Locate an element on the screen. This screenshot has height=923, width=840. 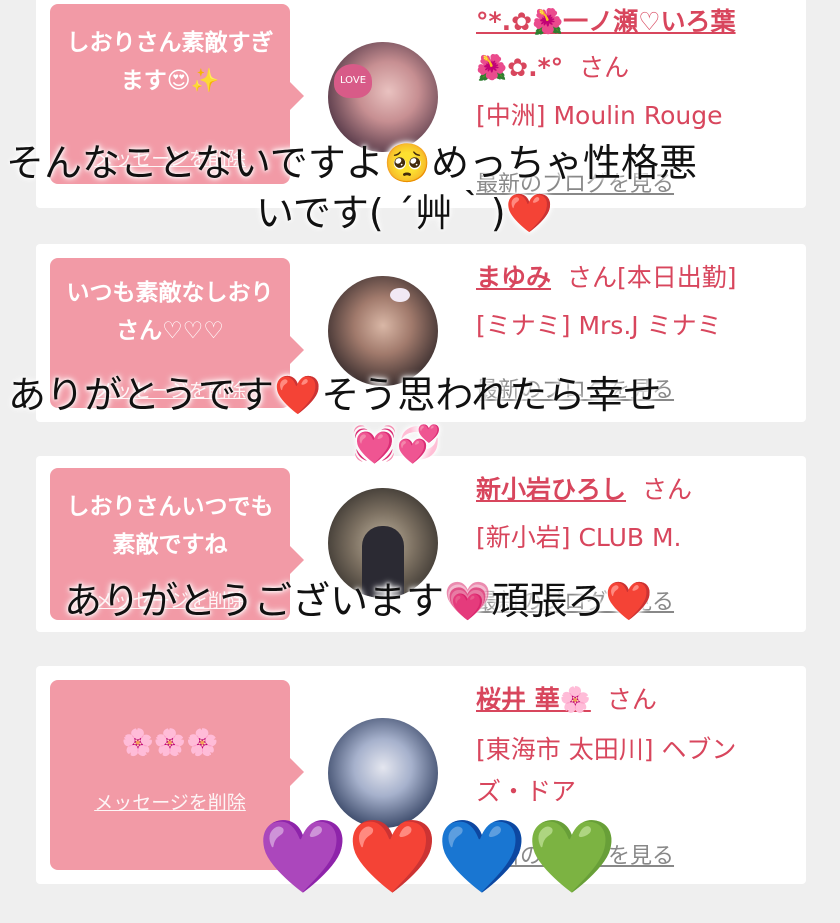
sender-name-link: °*.✿🌺一ノ瀬♡いろ葉 is located at coordinates (606, 21).